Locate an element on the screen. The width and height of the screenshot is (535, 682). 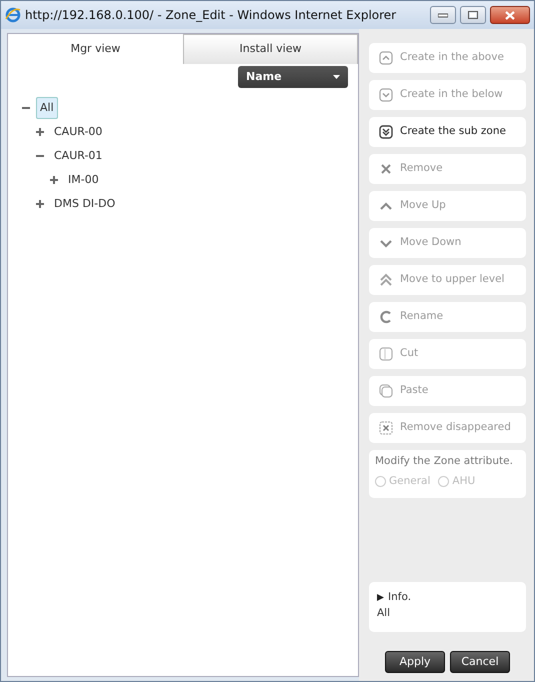
close-button is located at coordinates (510, 15).